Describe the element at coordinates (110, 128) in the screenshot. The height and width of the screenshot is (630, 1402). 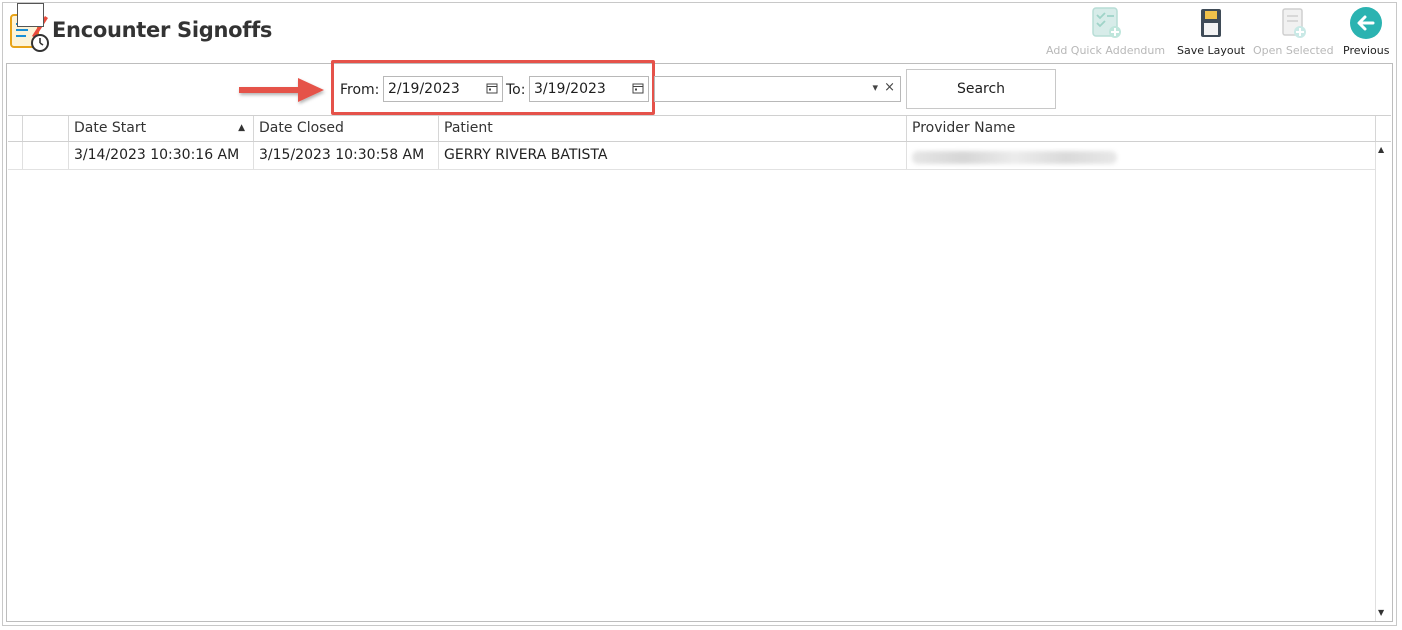
I see `column-header-label: Date Start` at that location.